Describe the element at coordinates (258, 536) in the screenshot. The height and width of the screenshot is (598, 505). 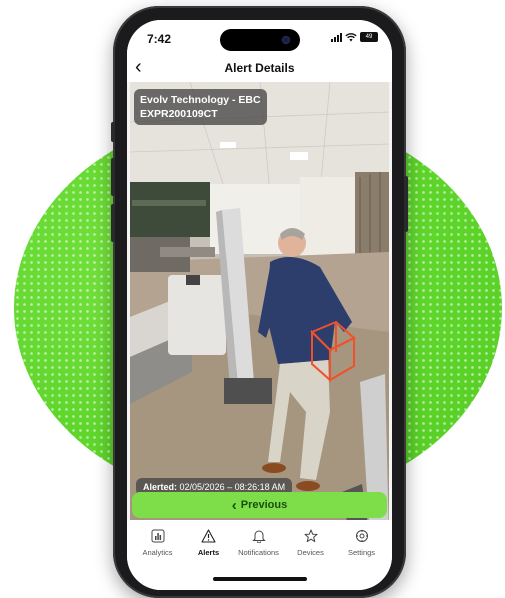
I see `bell-icon` at that location.